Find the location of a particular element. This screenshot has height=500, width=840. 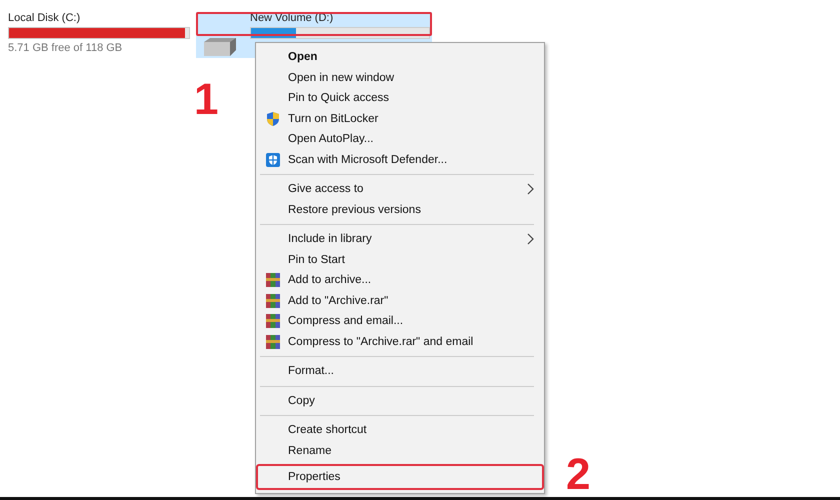

free-space-text: 5.71 GB free of 118 GB is located at coordinates (66, 48).